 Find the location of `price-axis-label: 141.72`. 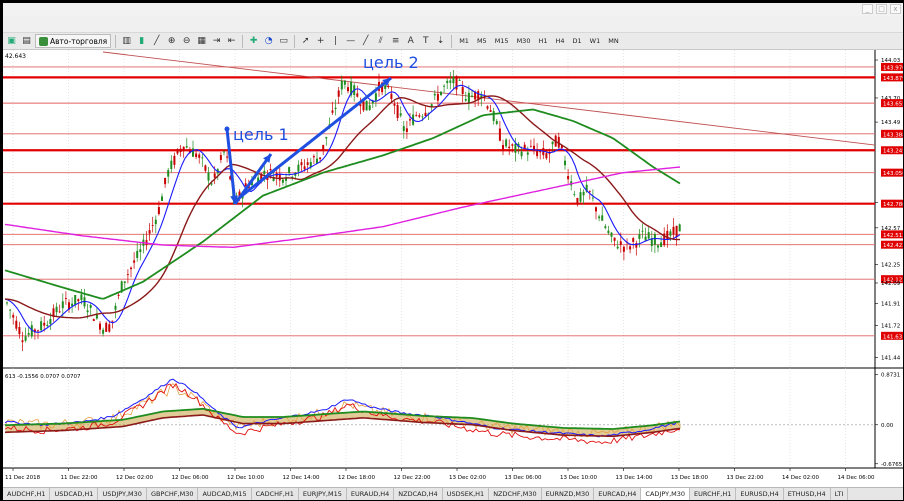

price-axis-label: 141.72 is located at coordinates (890, 326).